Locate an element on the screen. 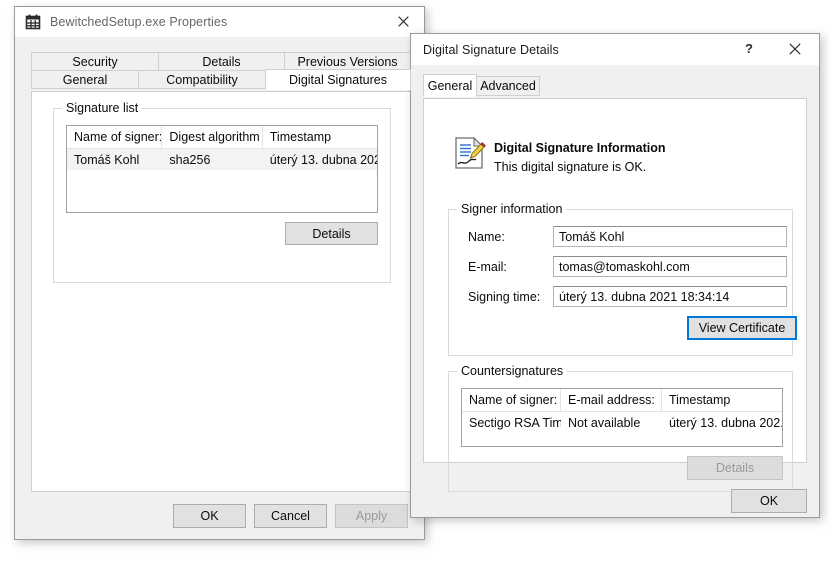 Image resolution: width=830 pixels, height=569 pixels. signature-details-button: Details is located at coordinates (331, 233).